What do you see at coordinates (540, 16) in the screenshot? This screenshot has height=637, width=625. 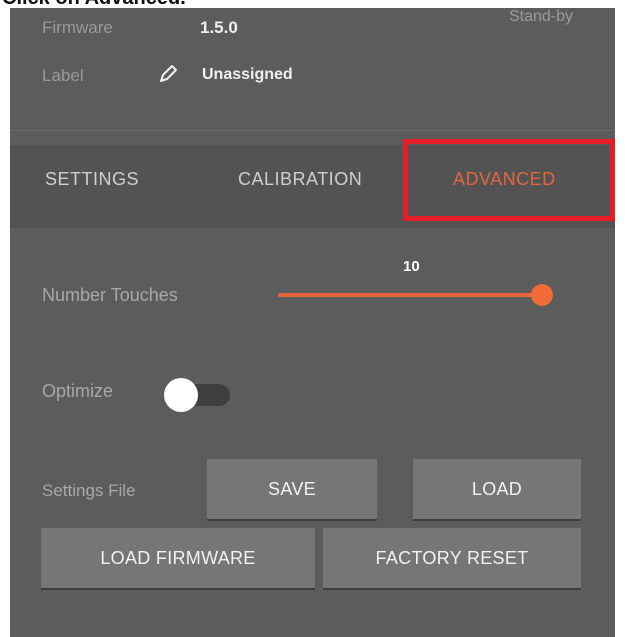 I see `device-status: Stand-by` at bounding box center [540, 16].